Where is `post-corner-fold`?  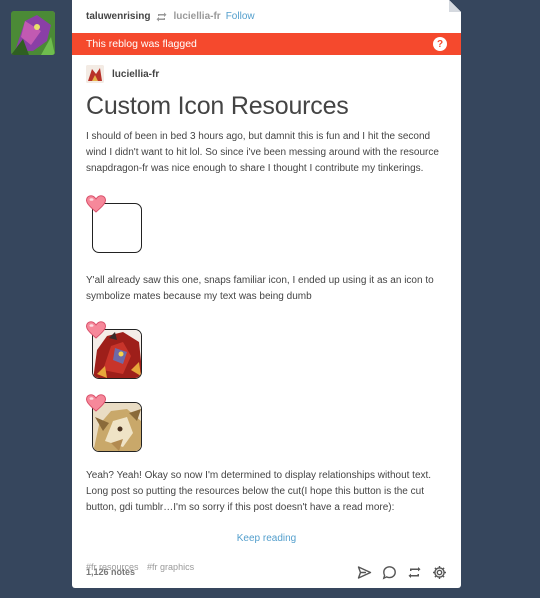 post-corner-fold is located at coordinates (455, 6).